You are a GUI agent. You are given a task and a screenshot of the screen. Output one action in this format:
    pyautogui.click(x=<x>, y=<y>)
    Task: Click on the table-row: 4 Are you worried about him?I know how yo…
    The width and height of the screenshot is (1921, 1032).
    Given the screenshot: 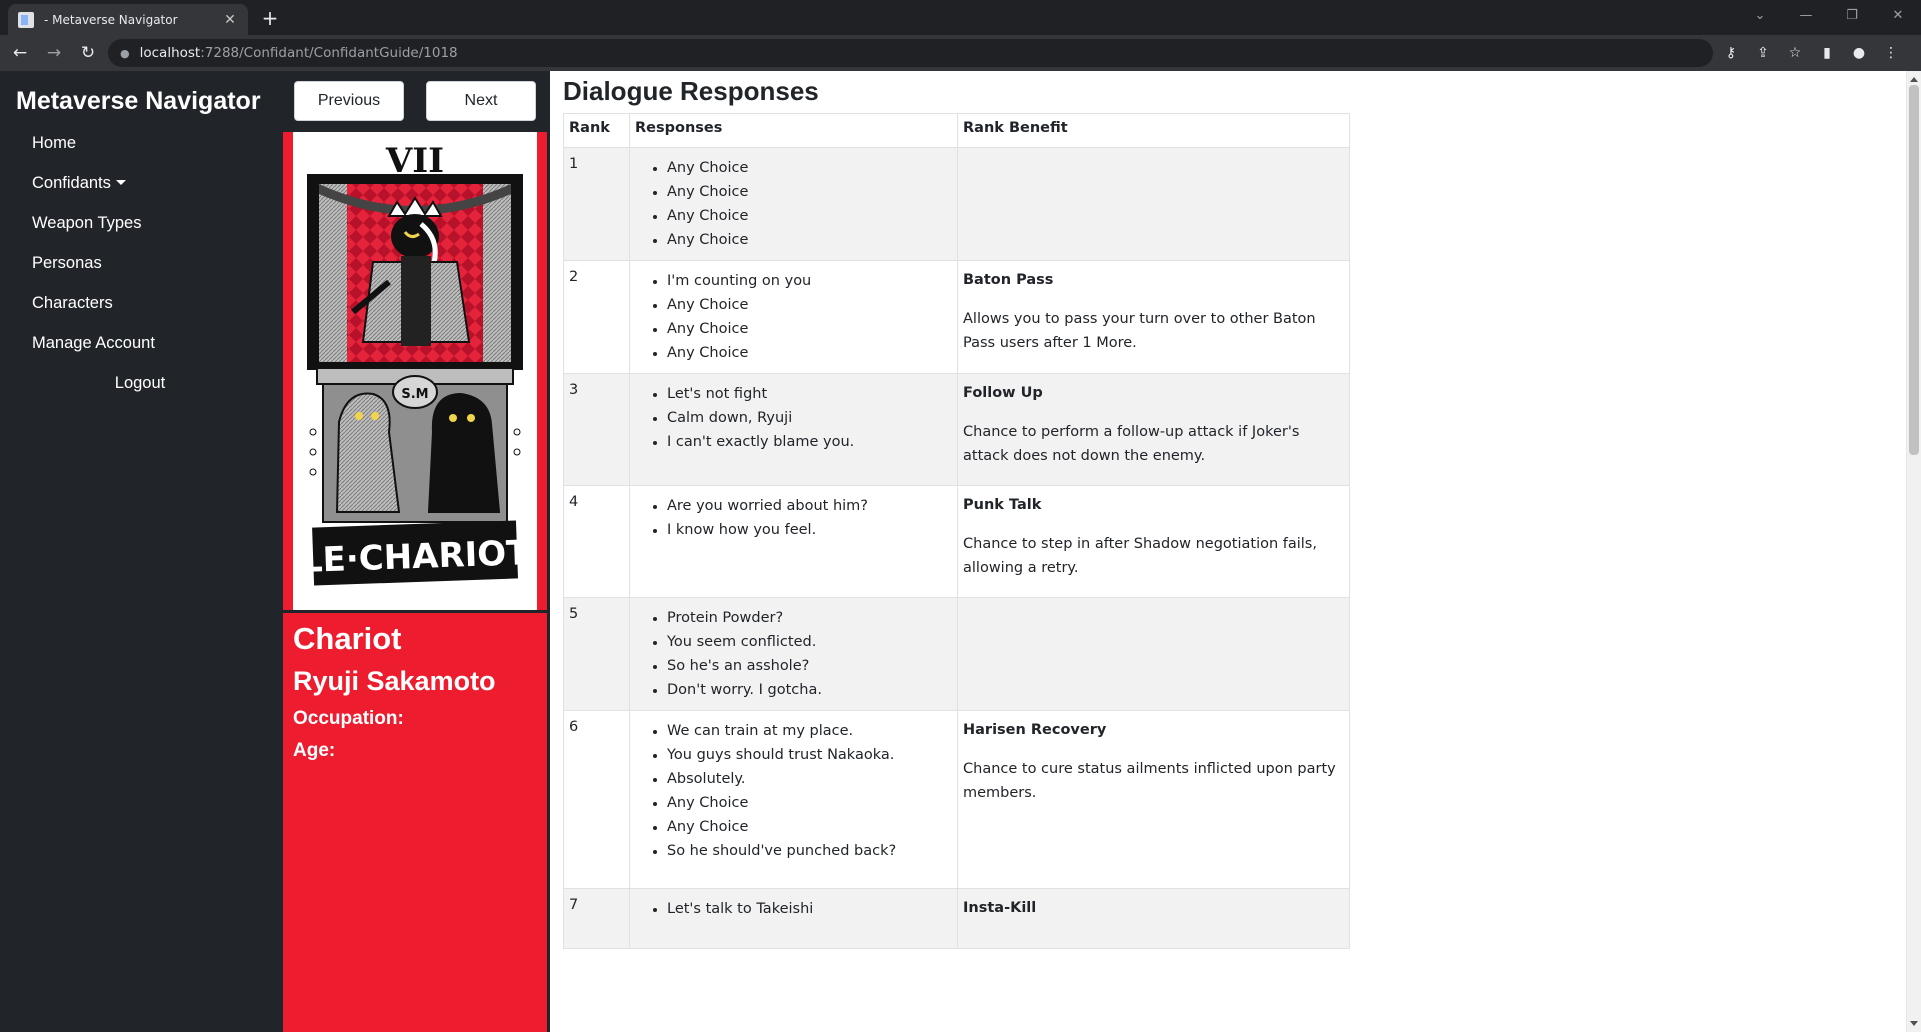 What is the action you would take?
    pyautogui.click(x=956, y=541)
    